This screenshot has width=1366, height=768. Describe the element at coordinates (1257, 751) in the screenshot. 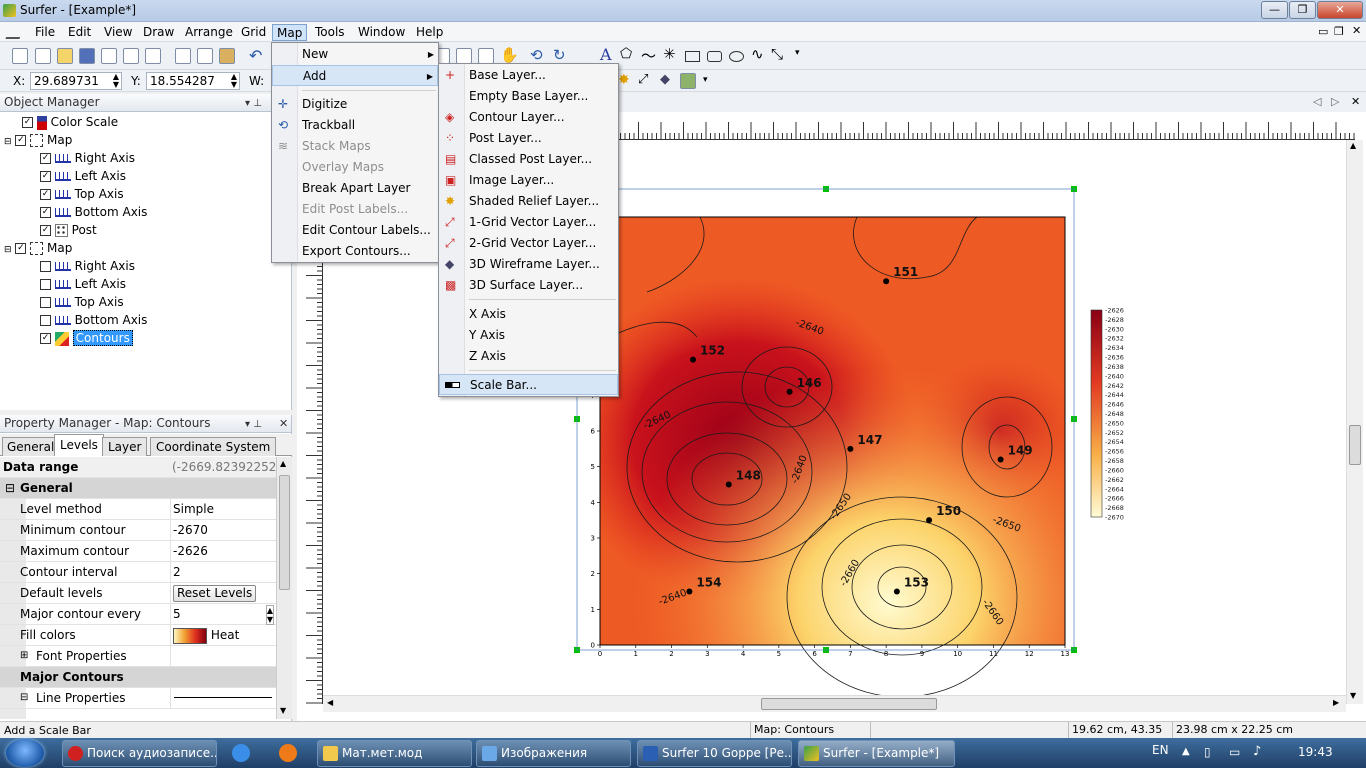

I see `volume-icon: ♪` at that location.